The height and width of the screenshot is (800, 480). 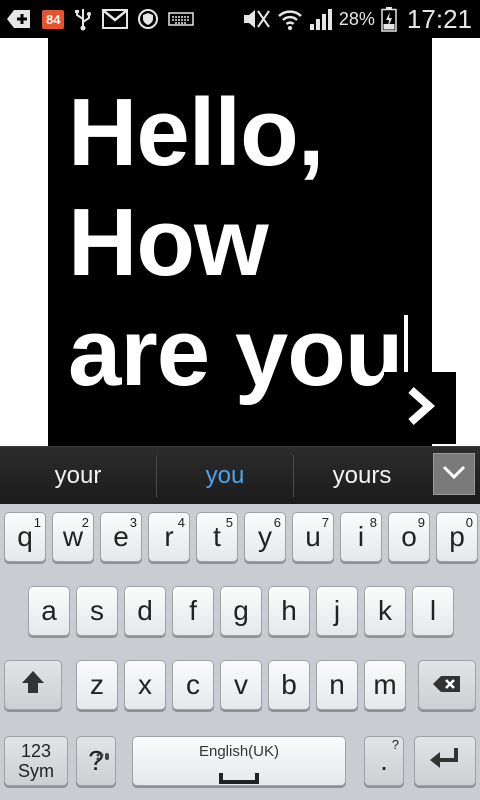 What do you see at coordinates (321, 19) in the screenshot?
I see `signal-icon` at bounding box center [321, 19].